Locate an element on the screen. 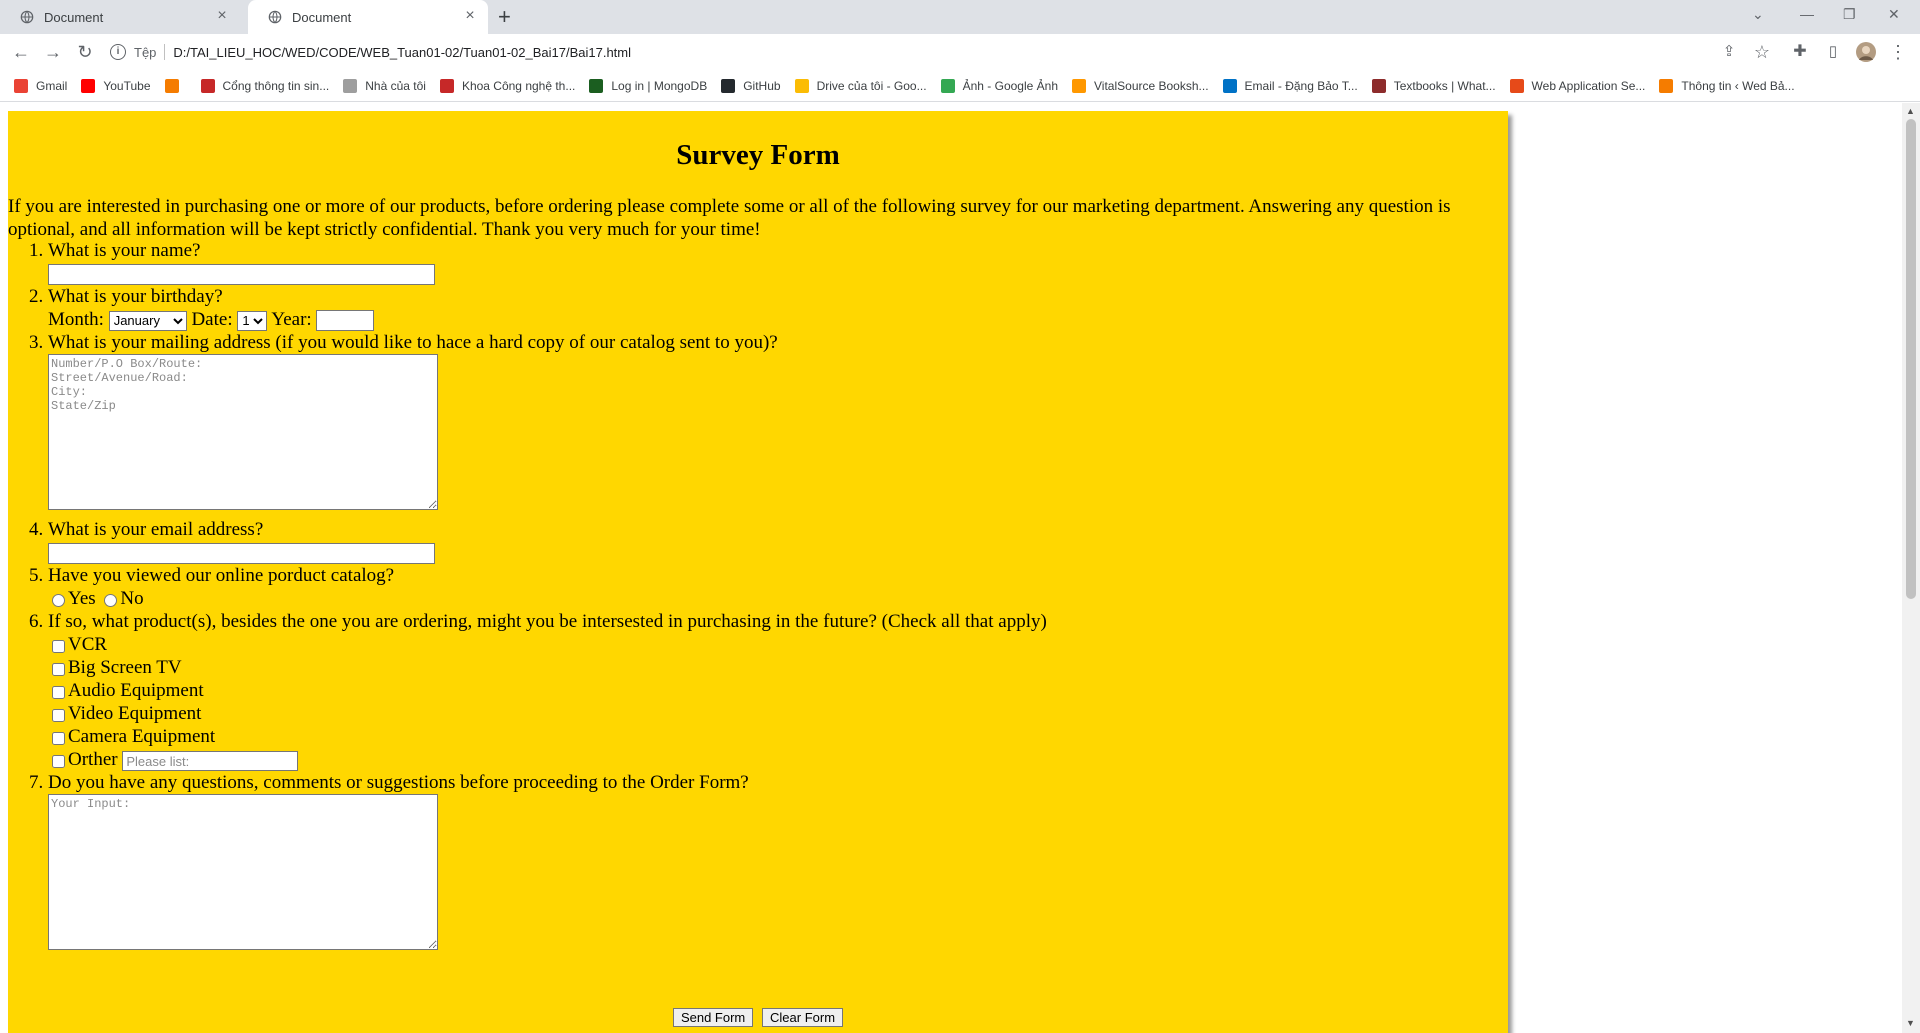 The width and height of the screenshot is (1920, 1033). scroll-up-icon: ▲ is located at coordinates (1910, 111).